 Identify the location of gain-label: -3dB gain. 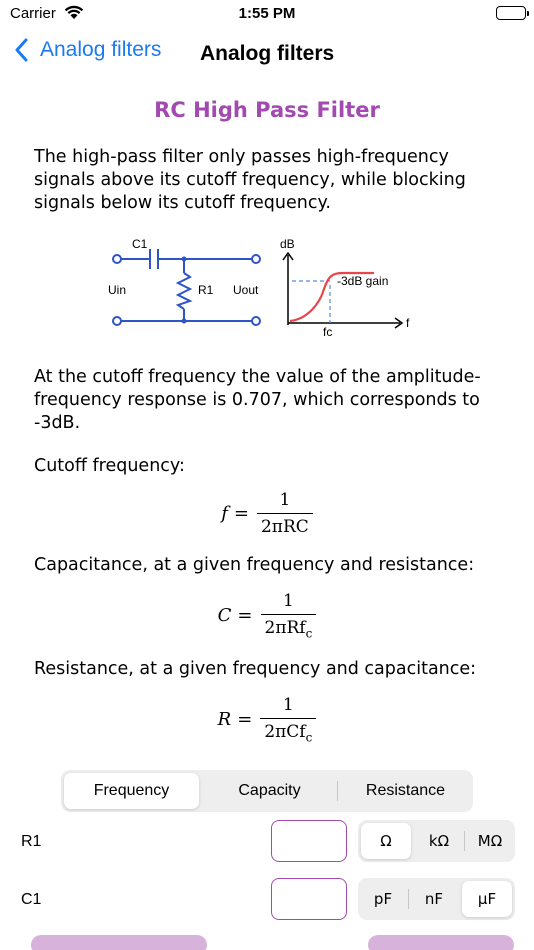
(362, 281).